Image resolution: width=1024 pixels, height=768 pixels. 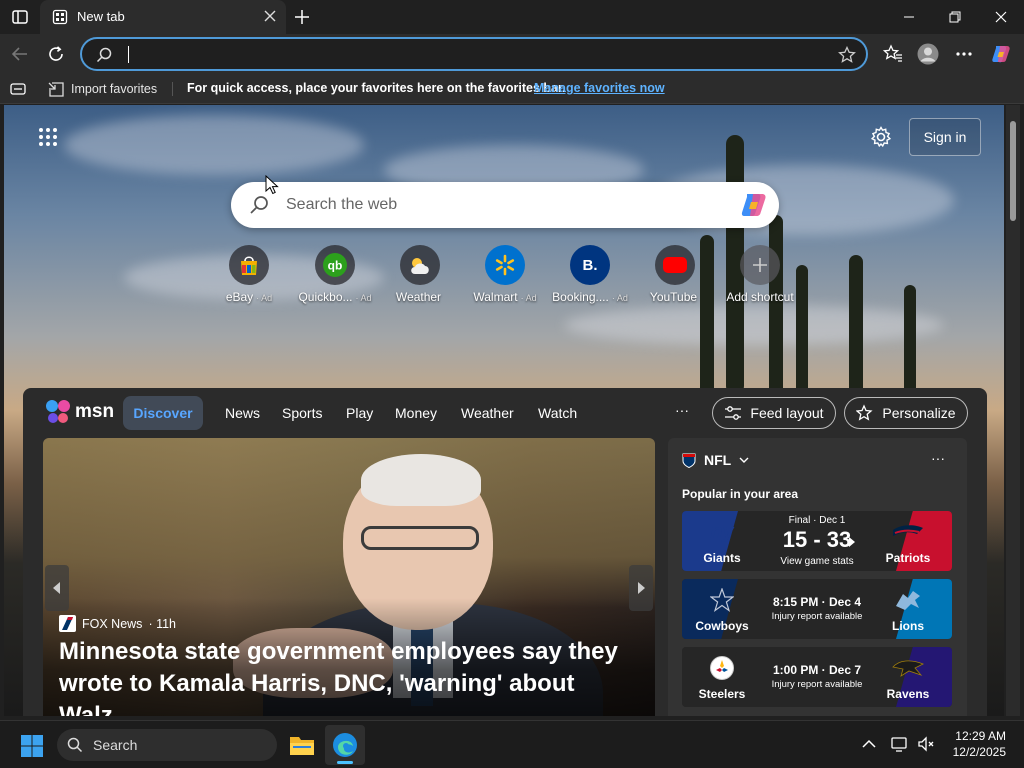 I want to click on feed-layout-button: Feed layout, so click(x=774, y=413).